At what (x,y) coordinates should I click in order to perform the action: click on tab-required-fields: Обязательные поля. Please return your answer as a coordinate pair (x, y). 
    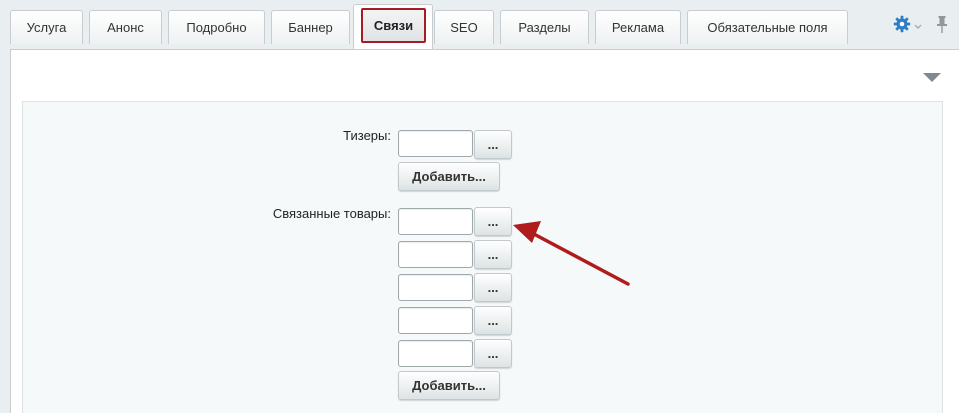
    Looking at the image, I should click on (767, 27).